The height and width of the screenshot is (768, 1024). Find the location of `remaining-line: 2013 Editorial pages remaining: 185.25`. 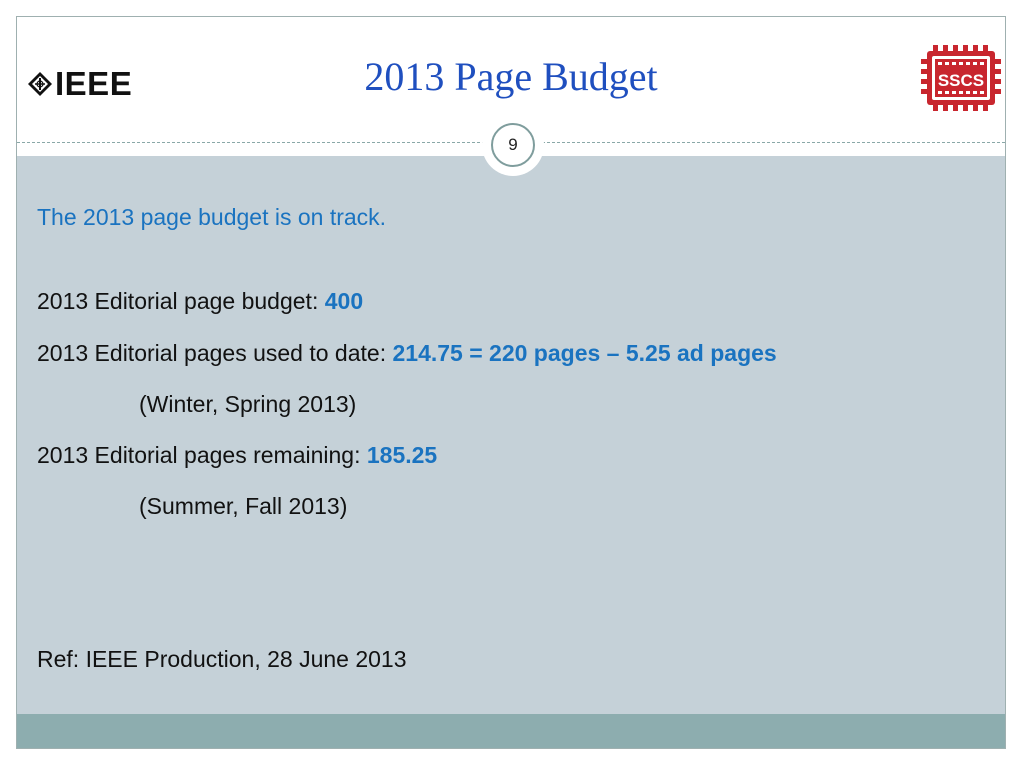

remaining-line: 2013 Editorial pages remaining: 185.25 is located at coordinates (237, 455).